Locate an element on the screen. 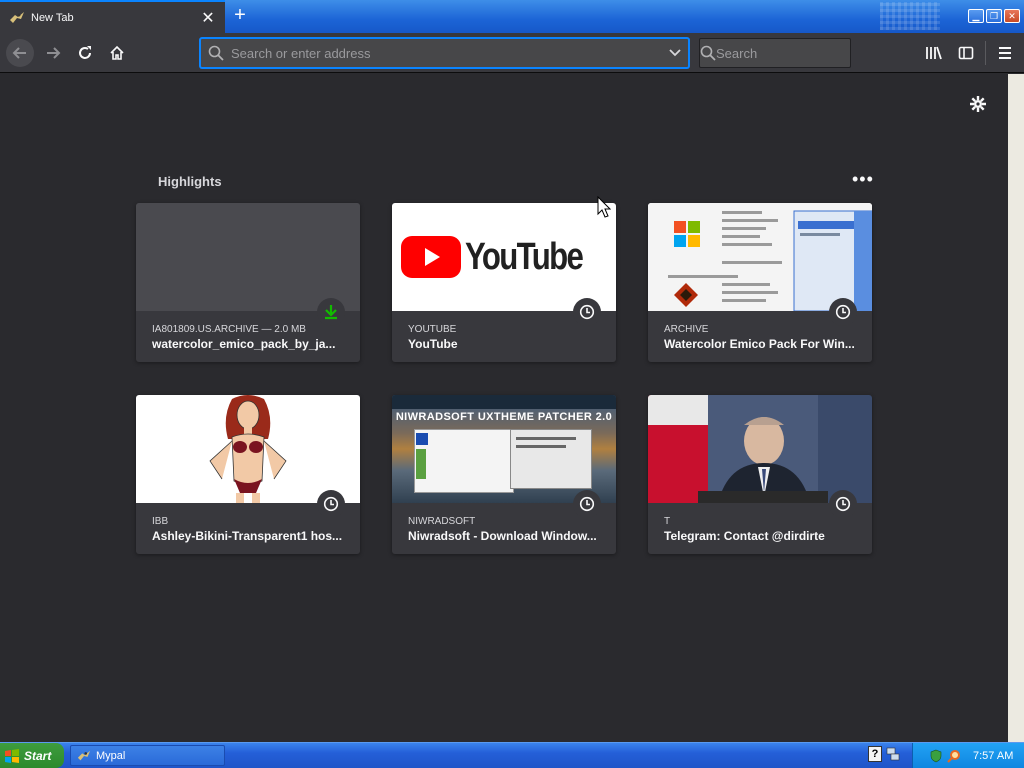 Image resolution: width=1024 pixels, height=768 pixels. library-icon is located at coordinates (934, 53).